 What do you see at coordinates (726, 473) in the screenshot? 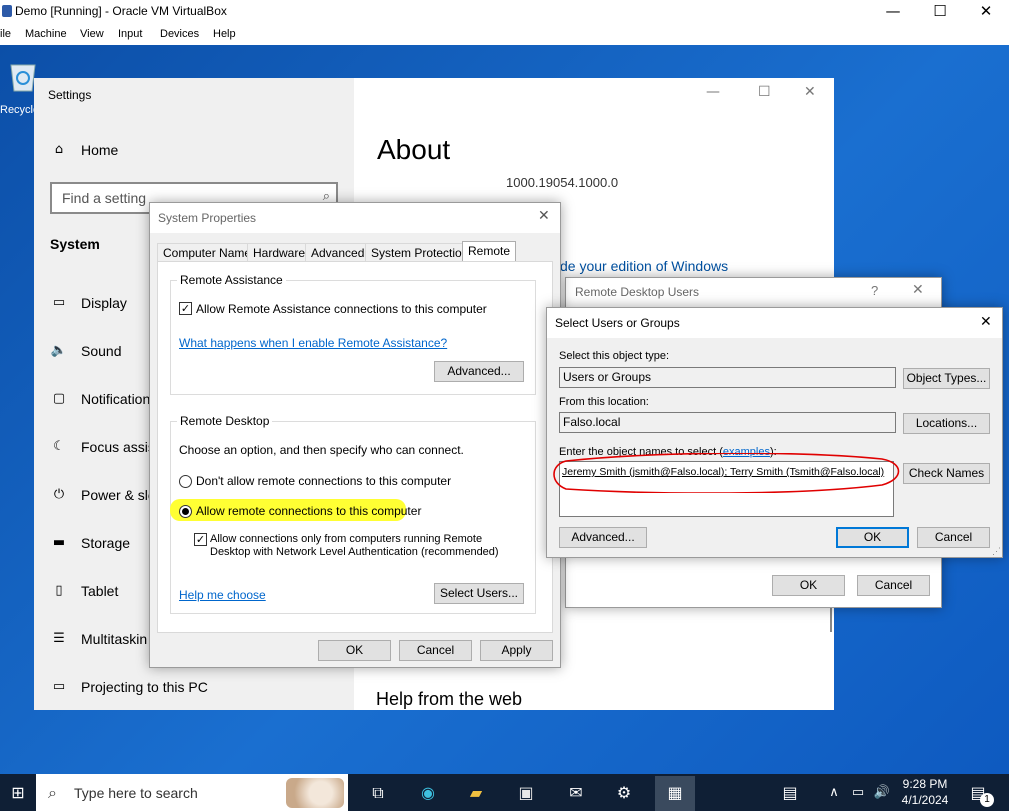
I see `red-circle-annotation` at bounding box center [726, 473].